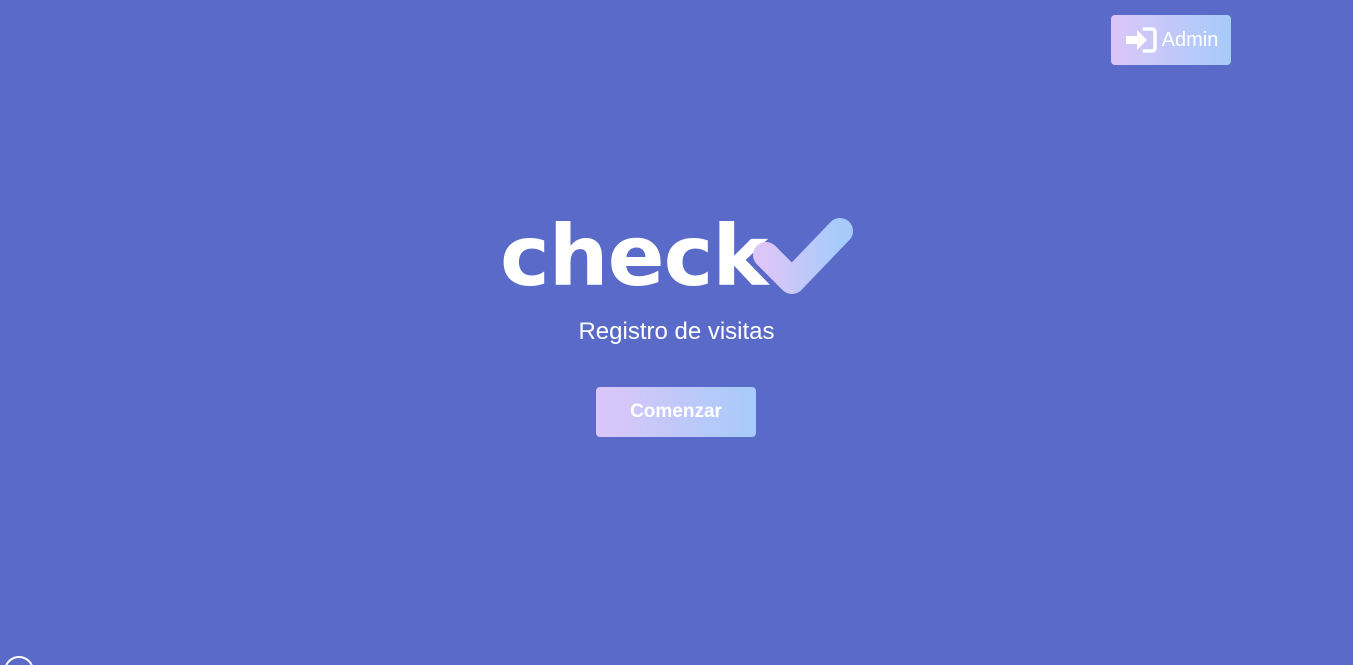 This screenshot has height=665, width=1353. I want to click on sign-in-icon, so click(1141, 40).